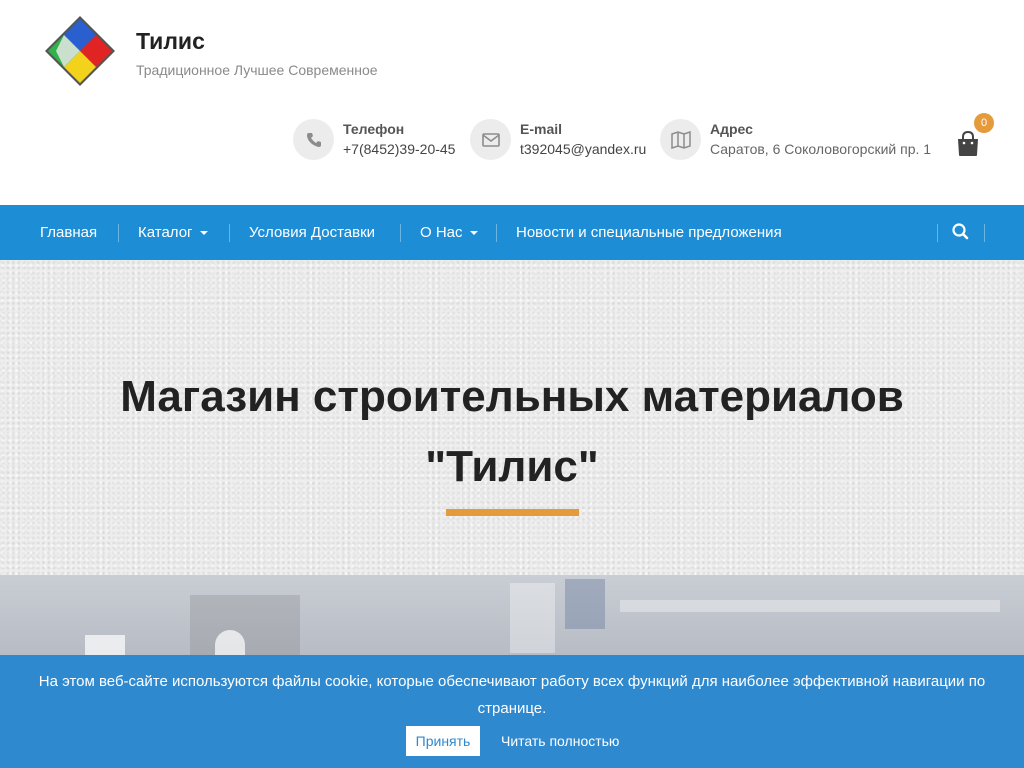 The image size is (1024, 768). What do you see at coordinates (583, 149) in the screenshot?
I see `contact-email-value: t392045@yandex.ru` at bounding box center [583, 149].